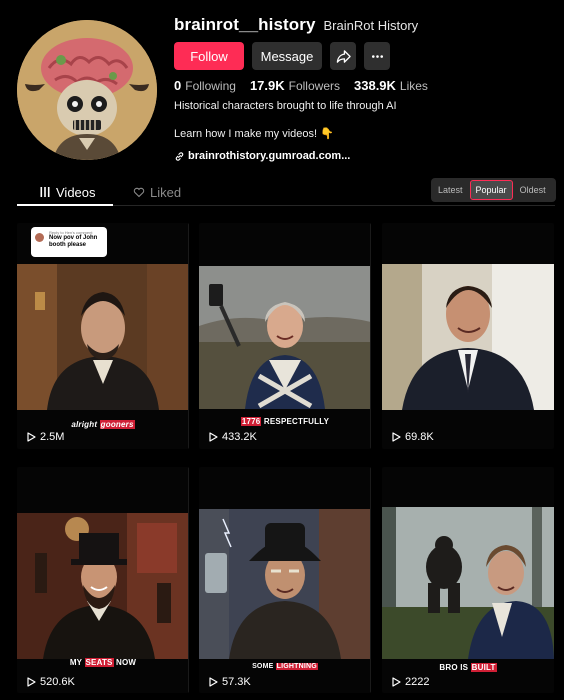 This screenshot has width=564, height=700. I want to click on video-card: MY SEATS NOW 520.6K, so click(103, 580).